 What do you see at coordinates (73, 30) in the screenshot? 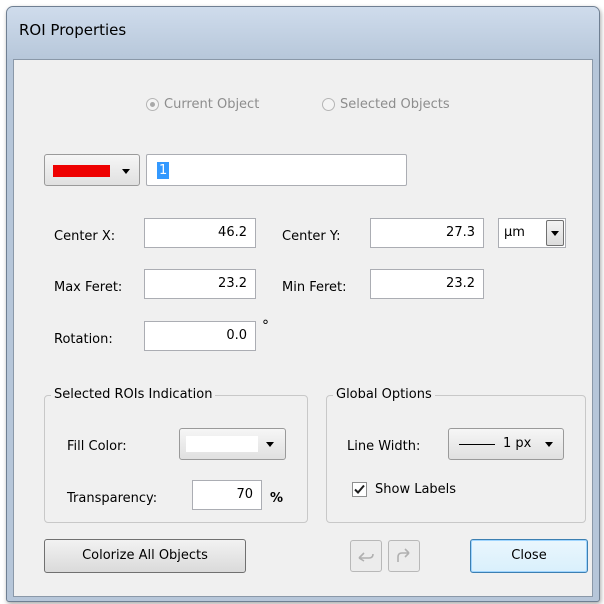
I see `window-title: ROI Properties` at bounding box center [73, 30].